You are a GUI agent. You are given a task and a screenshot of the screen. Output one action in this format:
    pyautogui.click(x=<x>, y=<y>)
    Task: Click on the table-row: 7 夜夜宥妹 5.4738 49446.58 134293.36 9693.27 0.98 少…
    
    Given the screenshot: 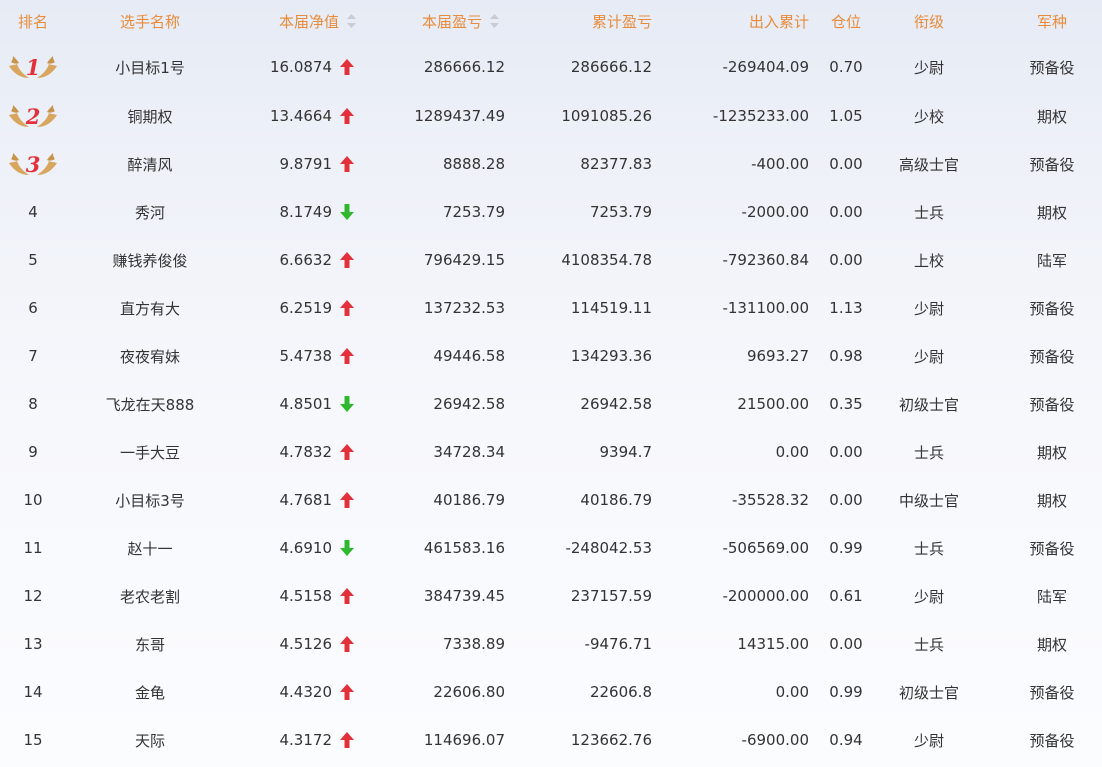 What is the action you would take?
    pyautogui.click(x=551, y=356)
    